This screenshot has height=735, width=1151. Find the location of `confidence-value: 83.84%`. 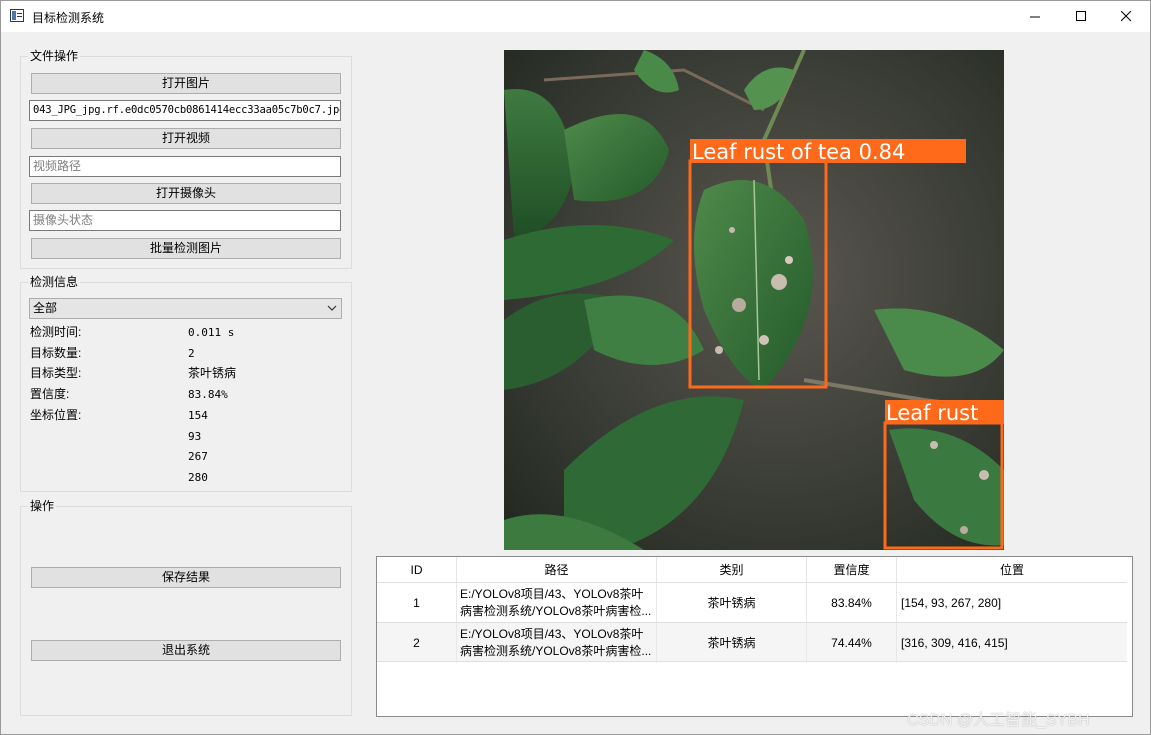

confidence-value: 83.84% is located at coordinates (208, 394).